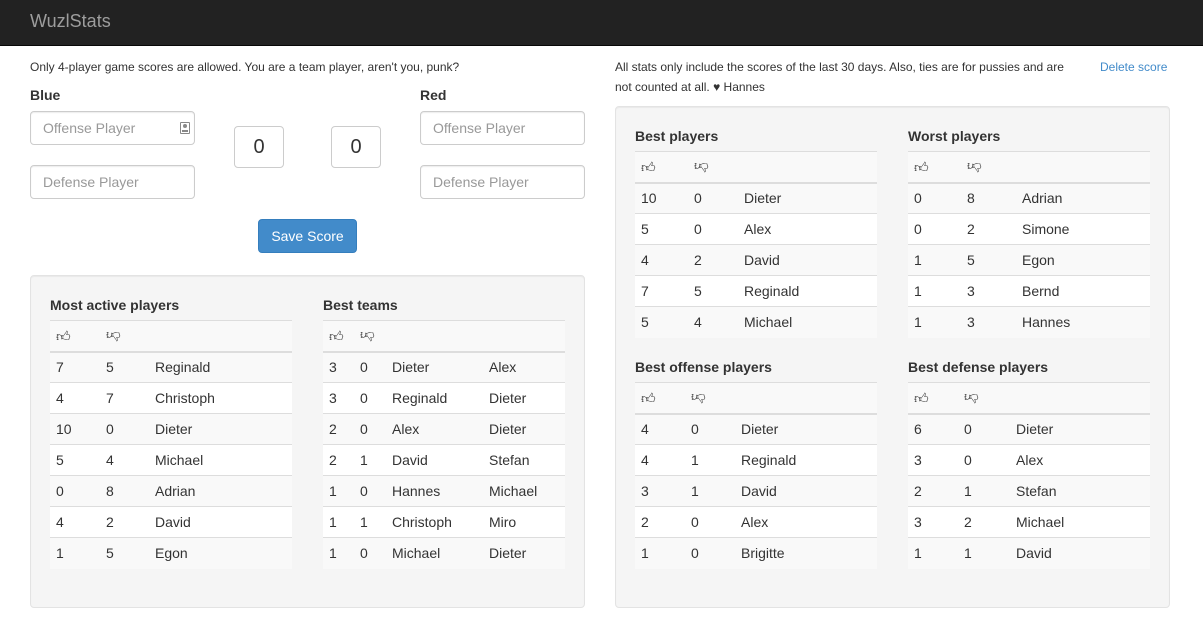  I want to click on red-offense-input, so click(502, 128).